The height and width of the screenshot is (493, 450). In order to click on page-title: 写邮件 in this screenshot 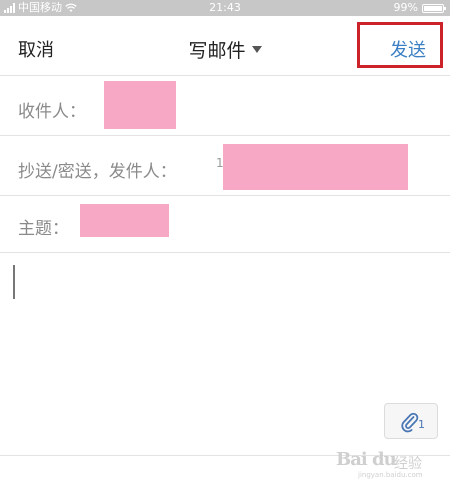, I will do `click(216, 49)`.